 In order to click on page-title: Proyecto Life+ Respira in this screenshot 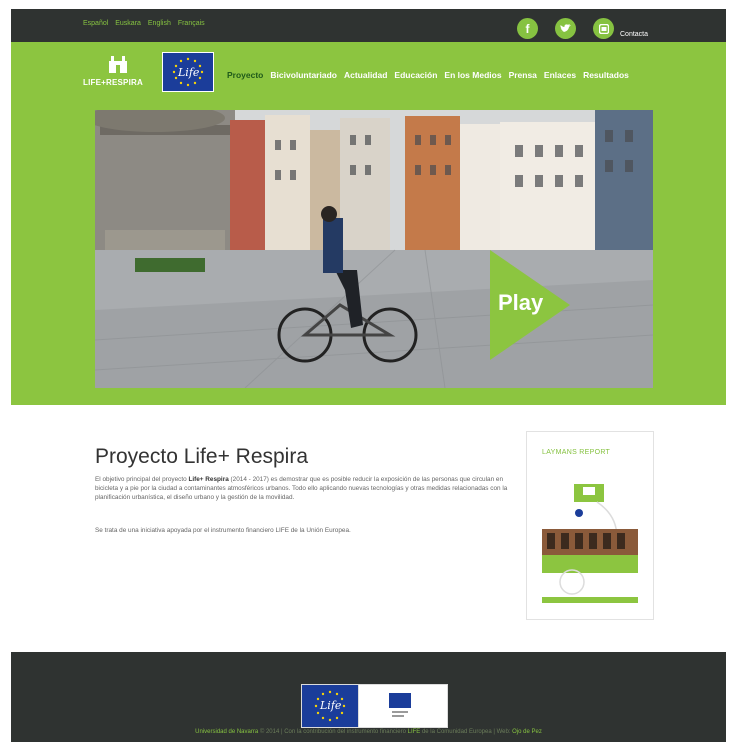, I will do `click(202, 456)`.